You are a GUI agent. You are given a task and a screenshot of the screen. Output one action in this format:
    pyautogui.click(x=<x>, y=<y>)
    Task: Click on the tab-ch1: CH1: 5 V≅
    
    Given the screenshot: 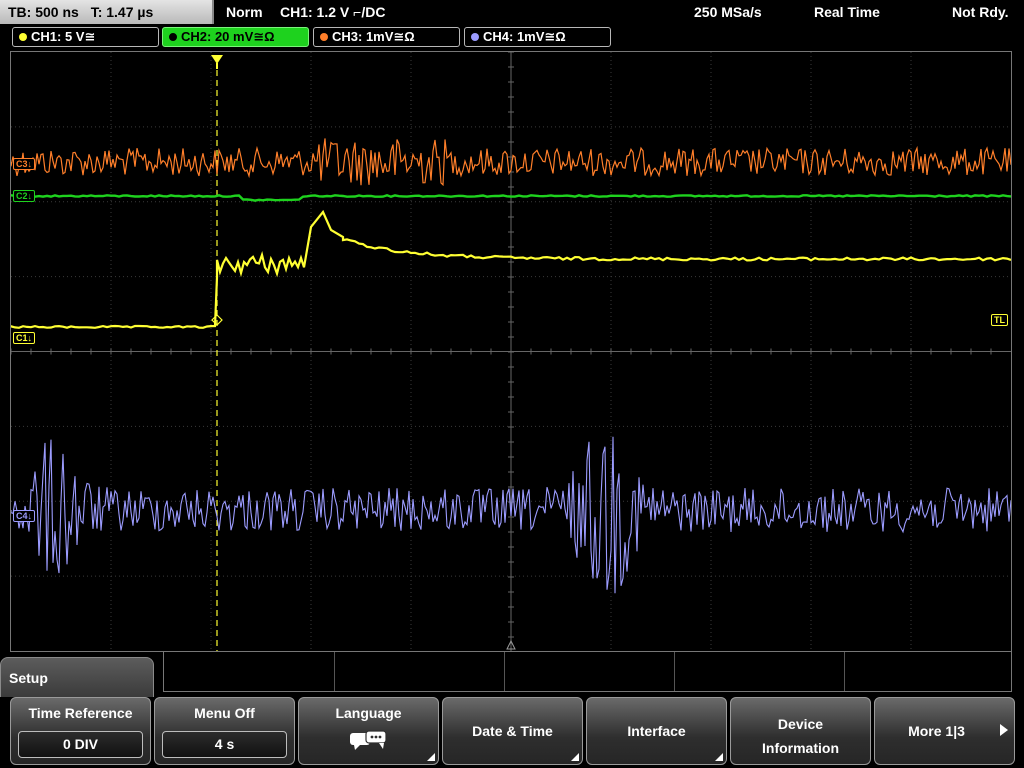 What is the action you would take?
    pyautogui.click(x=85, y=37)
    